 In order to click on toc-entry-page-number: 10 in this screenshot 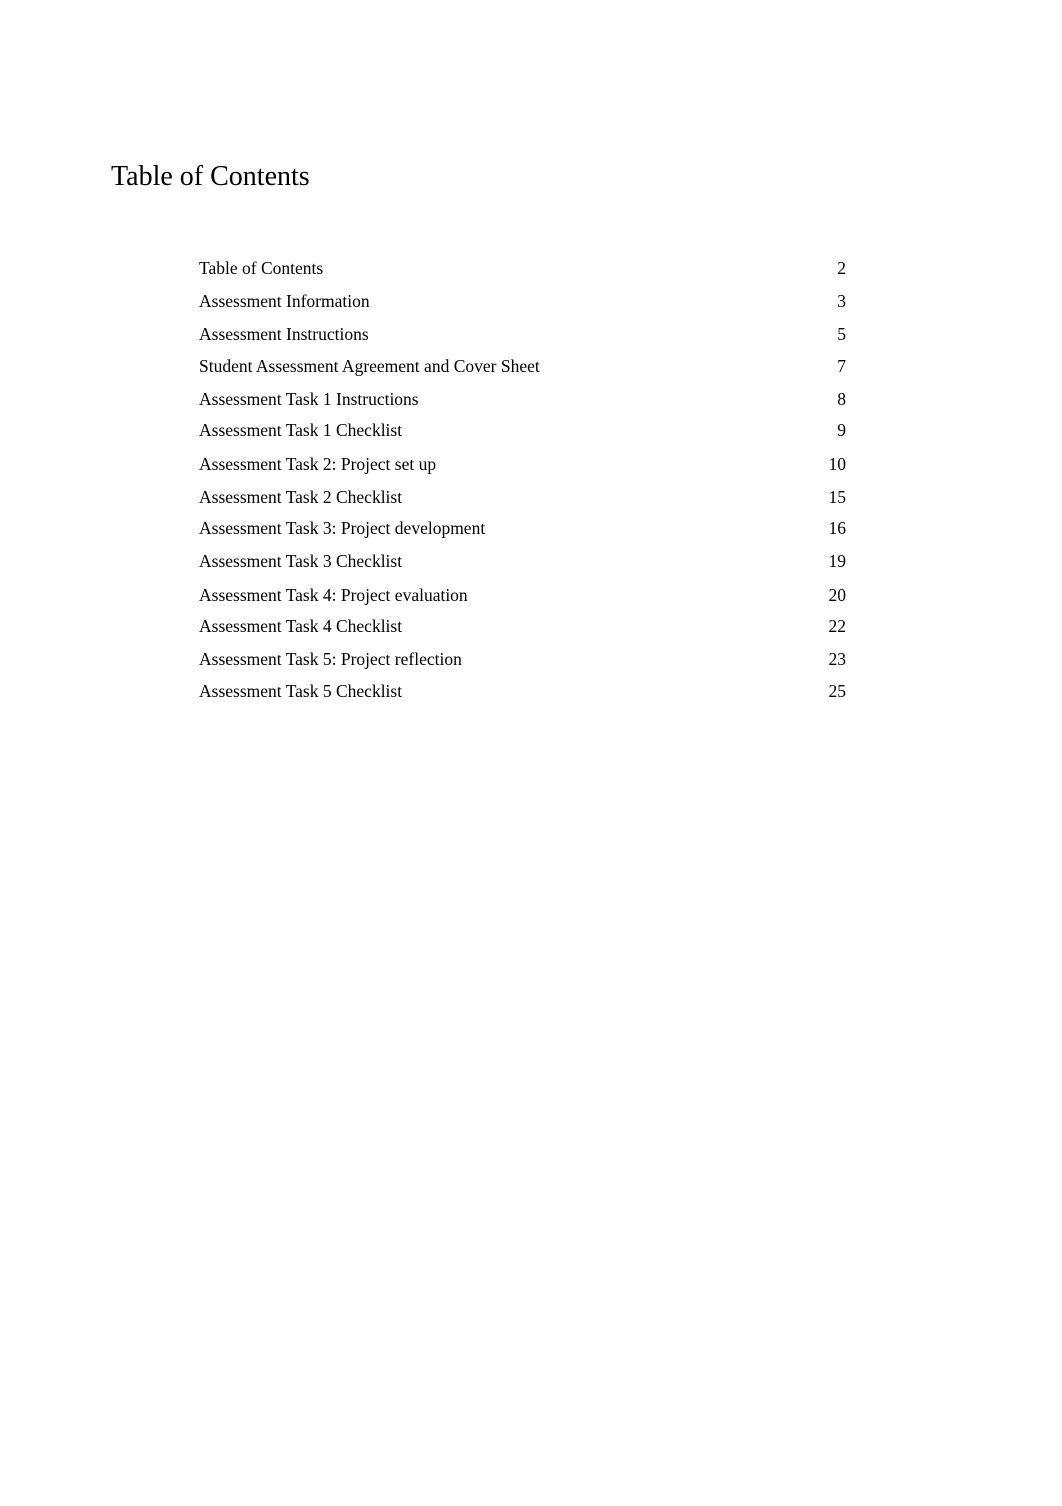, I will do `click(838, 464)`.